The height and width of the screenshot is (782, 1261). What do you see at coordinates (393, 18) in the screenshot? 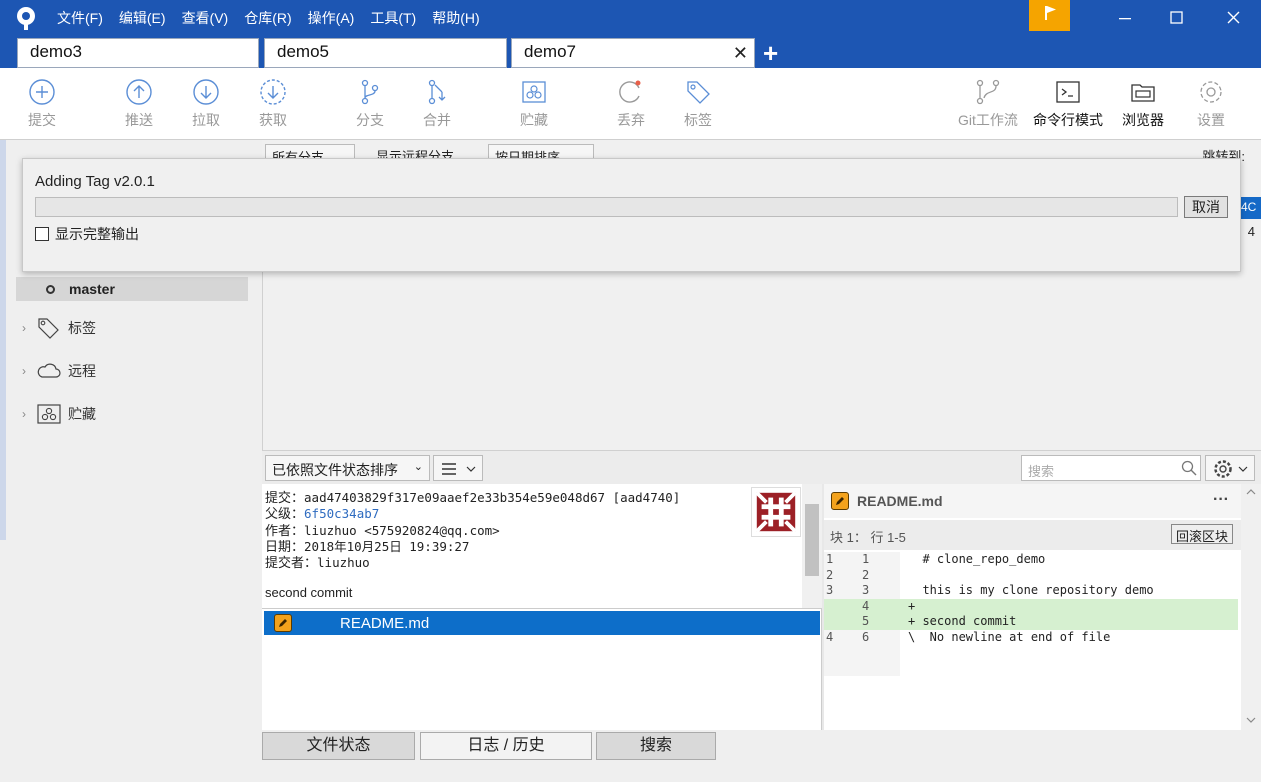
I see `menu-tools: 工具(T)` at bounding box center [393, 18].